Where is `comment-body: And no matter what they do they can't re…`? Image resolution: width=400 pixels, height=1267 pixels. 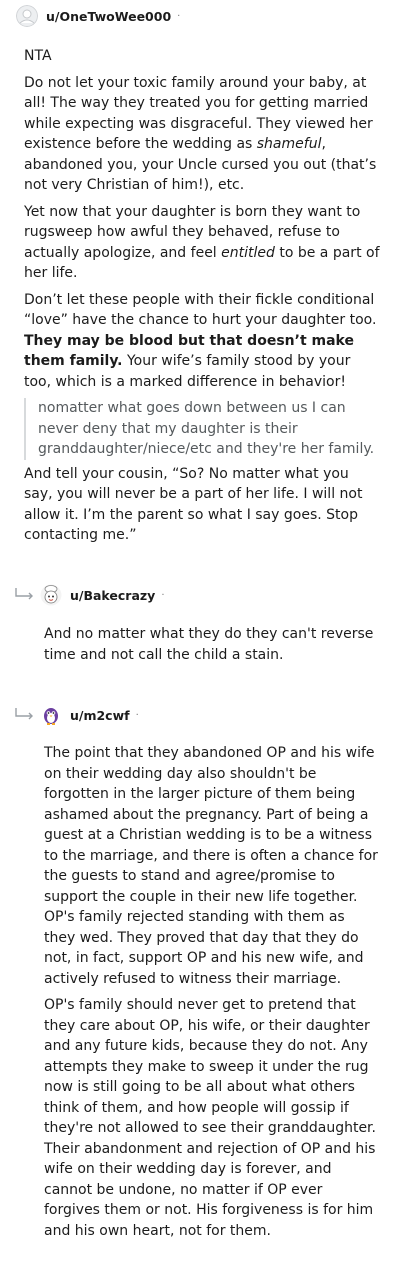 comment-body: And no matter what they do they can't re… is located at coordinates (212, 647).